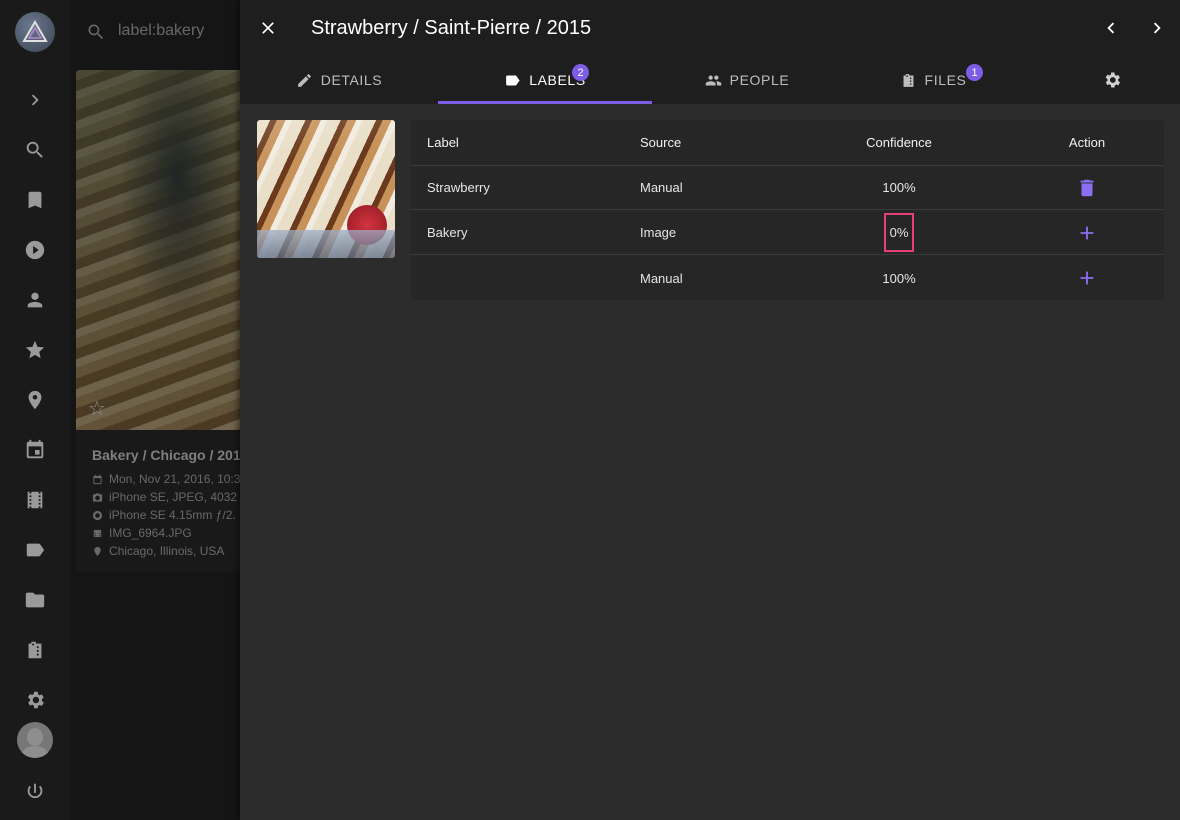  What do you see at coordinates (713, 80) in the screenshot?
I see `people-icon` at bounding box center [713, 80].